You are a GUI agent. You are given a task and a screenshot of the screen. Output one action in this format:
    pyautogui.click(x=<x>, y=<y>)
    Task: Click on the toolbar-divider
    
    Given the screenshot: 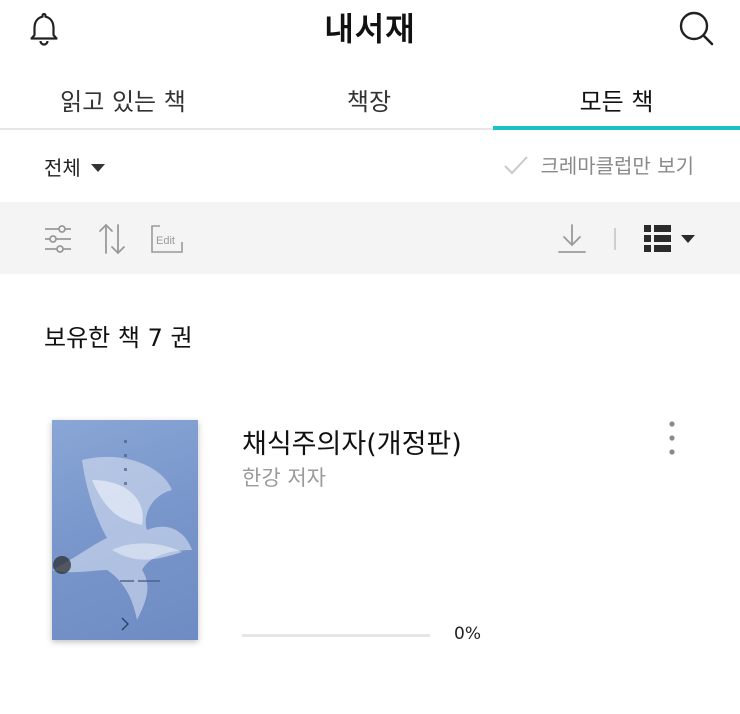 What is the action you would take?
    pyautogui.click(x=615, y=239)
    